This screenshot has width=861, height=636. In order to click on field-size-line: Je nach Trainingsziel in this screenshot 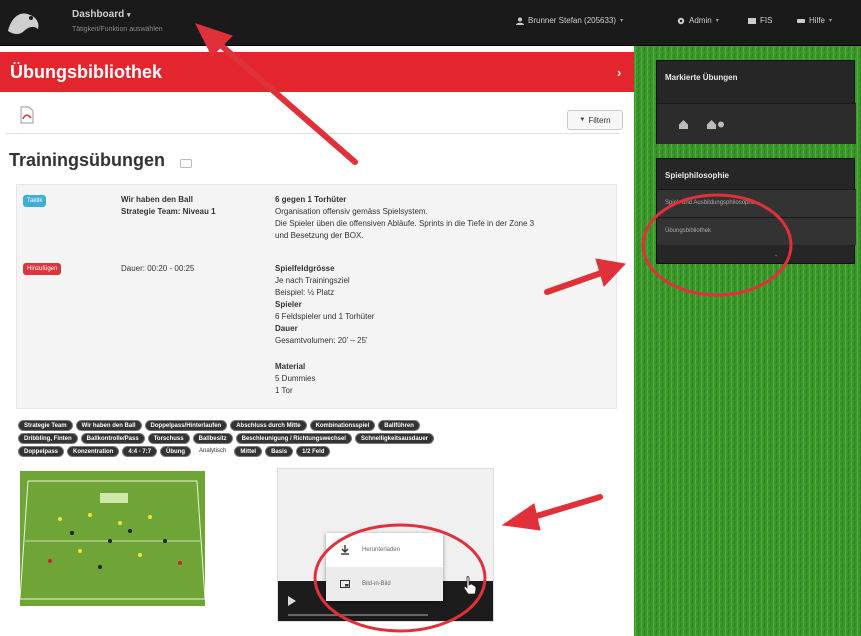, I will do `click(312, 280)`.